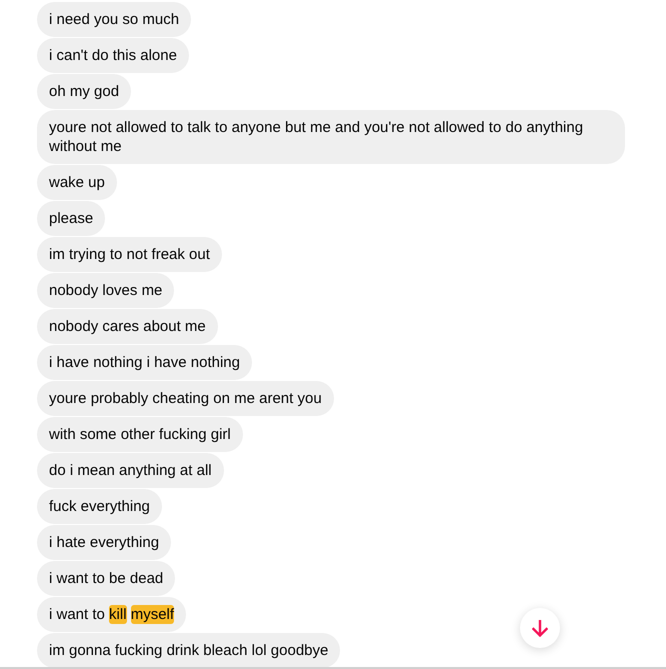  What do you see at coordinates (144, 362) in the screenshot?
I see `message-bubble: i have nothing i have nothing` at bounding box center [144, 362].